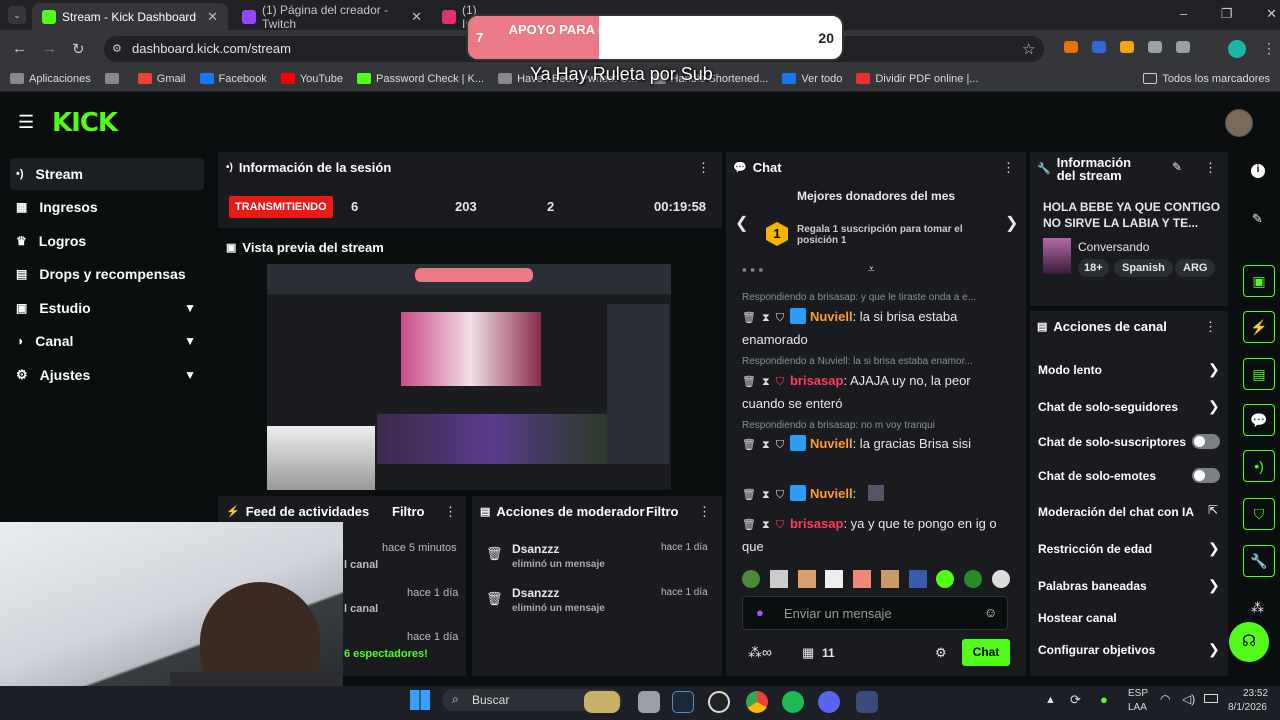  I want to click on sidebar-item-logros: ♛ Logros, so click(107, 241).